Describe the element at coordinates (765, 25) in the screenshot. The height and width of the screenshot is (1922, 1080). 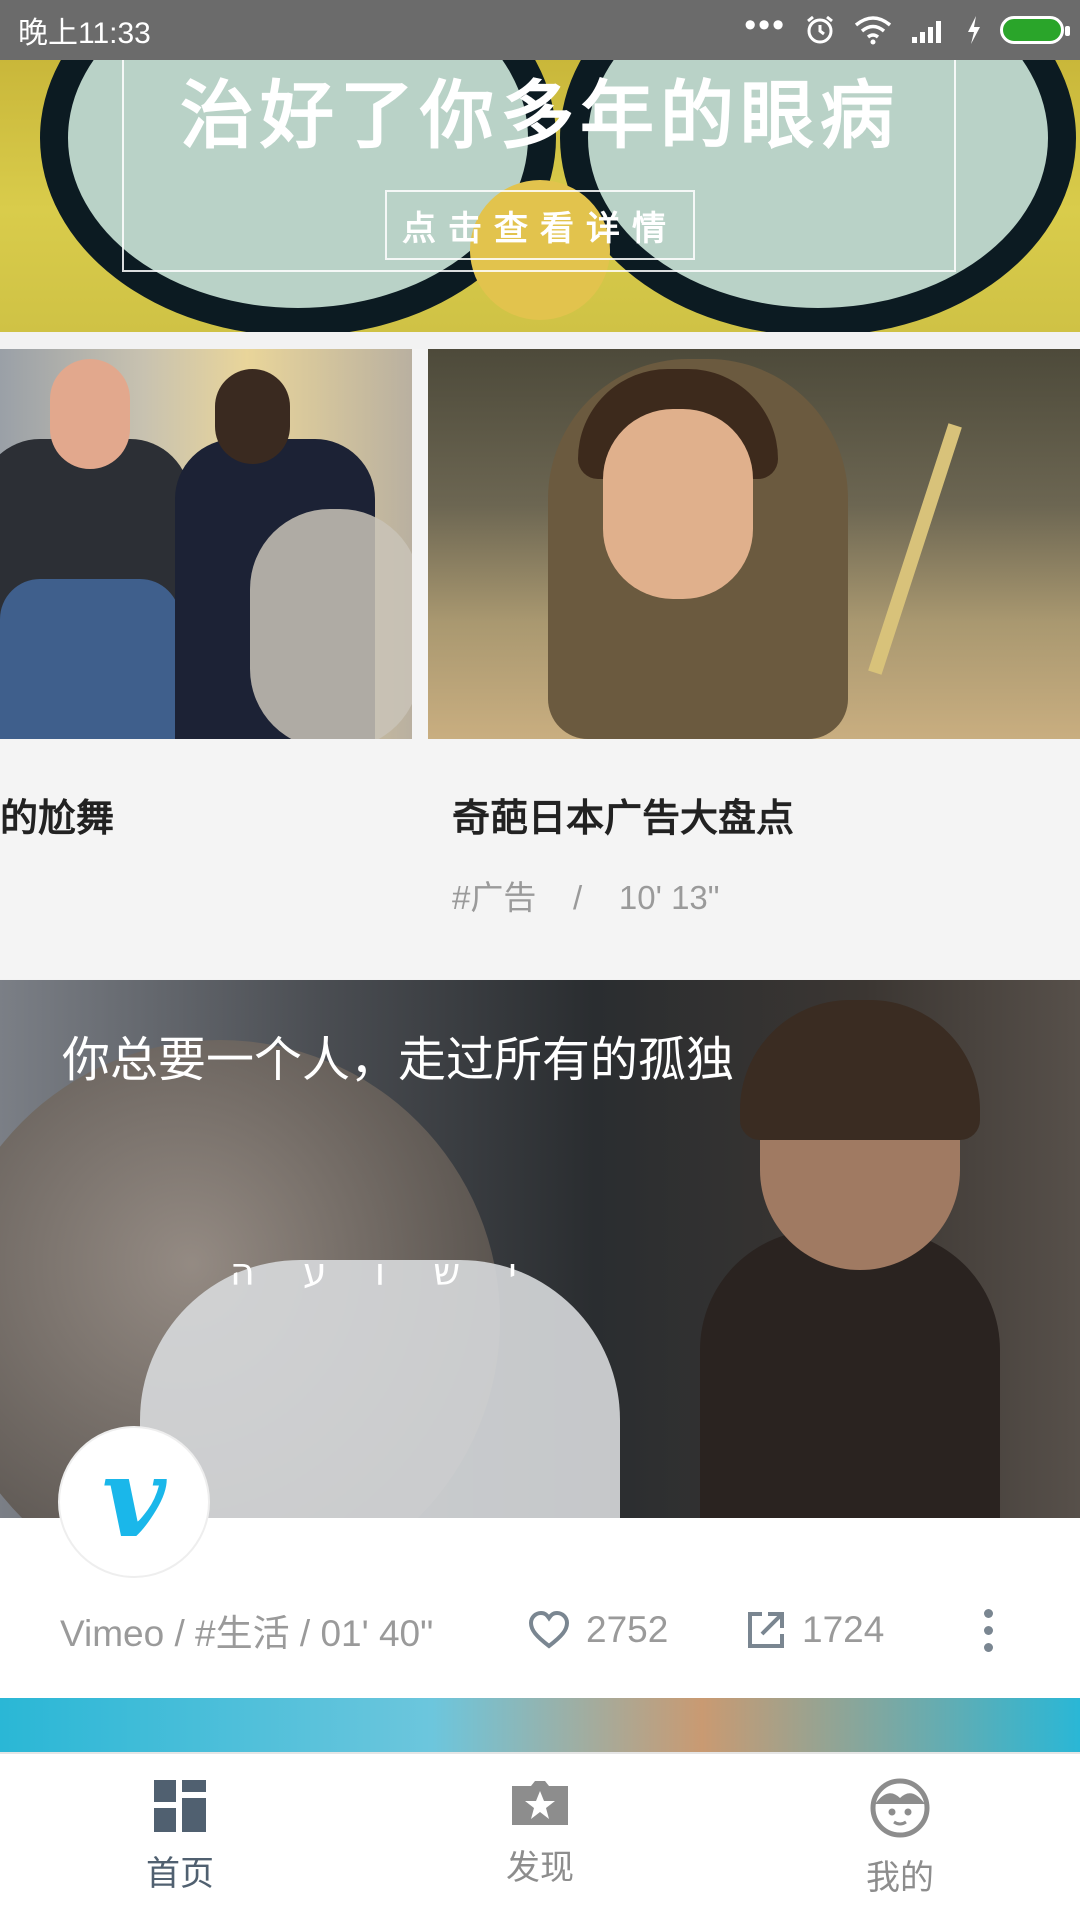
I see `more-dots-icon: •••` at that location.